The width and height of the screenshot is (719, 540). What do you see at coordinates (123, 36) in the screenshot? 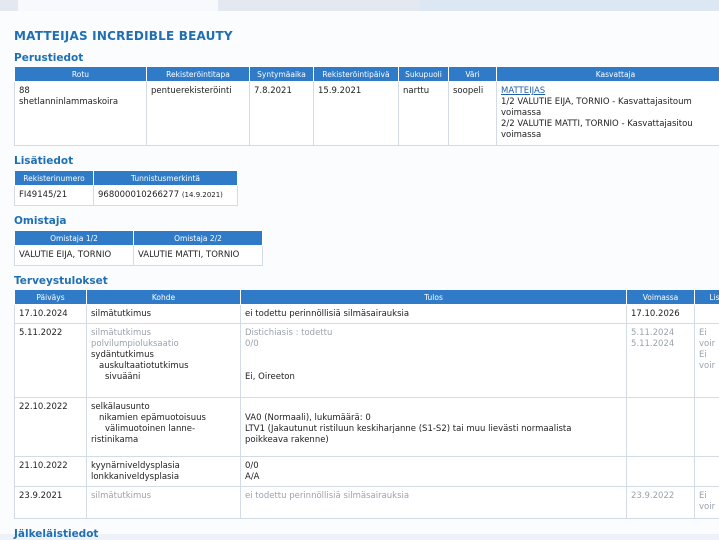
I see `page-title: MATTEIJAS INCREDIBLE BEAUTY` at bounding box center [123, 36].